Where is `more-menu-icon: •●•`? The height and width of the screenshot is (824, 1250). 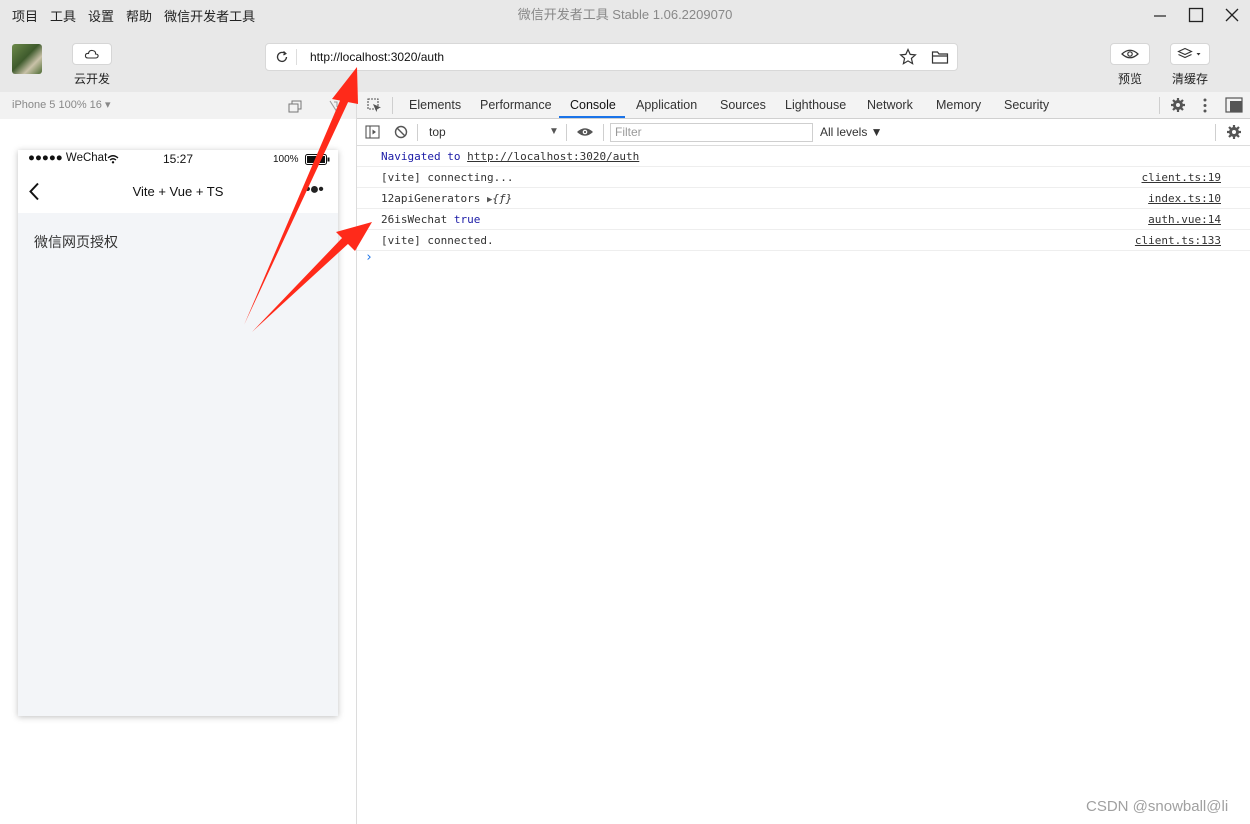 more-menu-icon: •●• is located at coordinates (314, 190).